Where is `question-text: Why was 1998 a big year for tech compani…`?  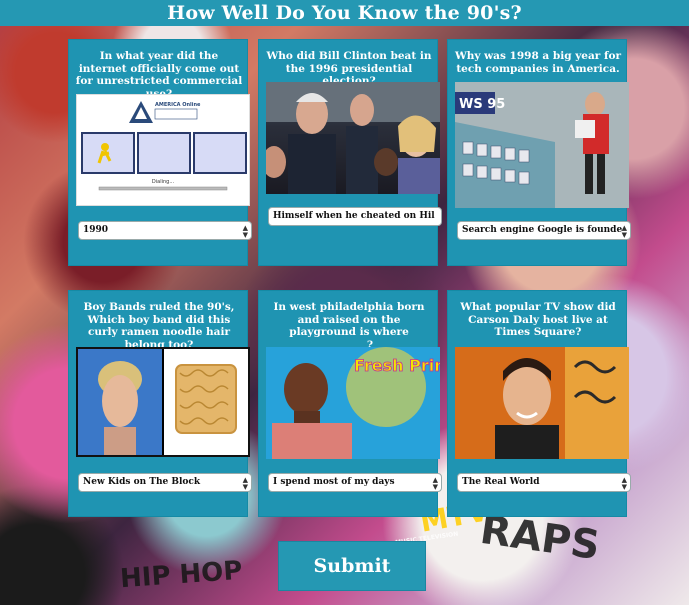
question-text: Why was 1998 a big year for tech compani… is located at coordinates (538, 62).